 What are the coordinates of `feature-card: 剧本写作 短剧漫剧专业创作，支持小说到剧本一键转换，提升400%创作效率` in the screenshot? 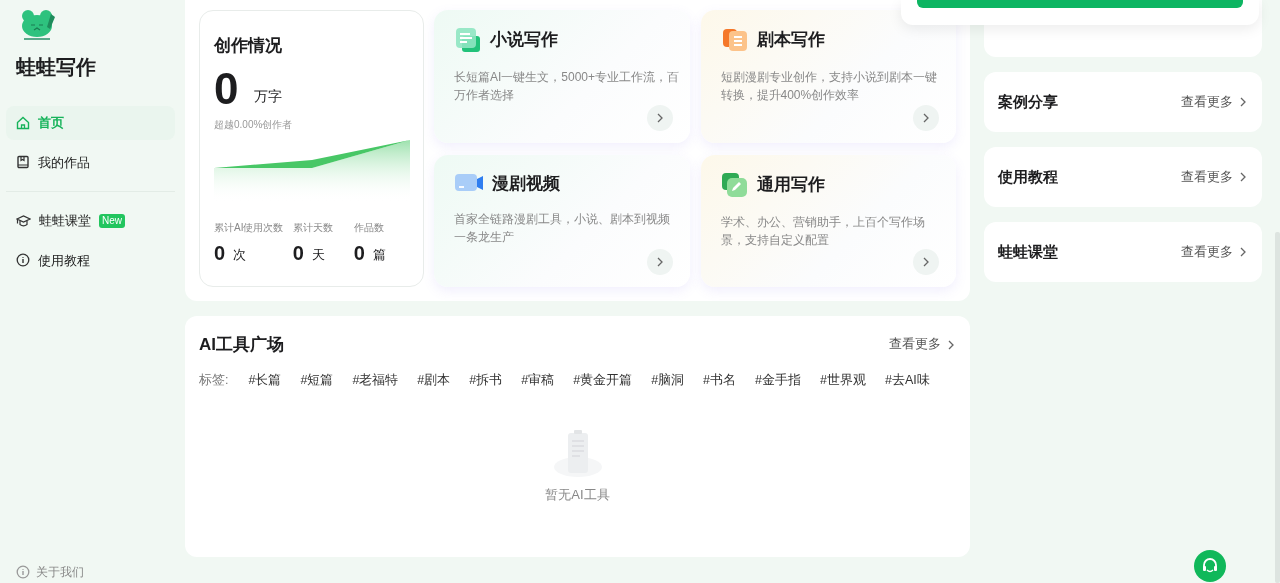 It's located at (828, 76).